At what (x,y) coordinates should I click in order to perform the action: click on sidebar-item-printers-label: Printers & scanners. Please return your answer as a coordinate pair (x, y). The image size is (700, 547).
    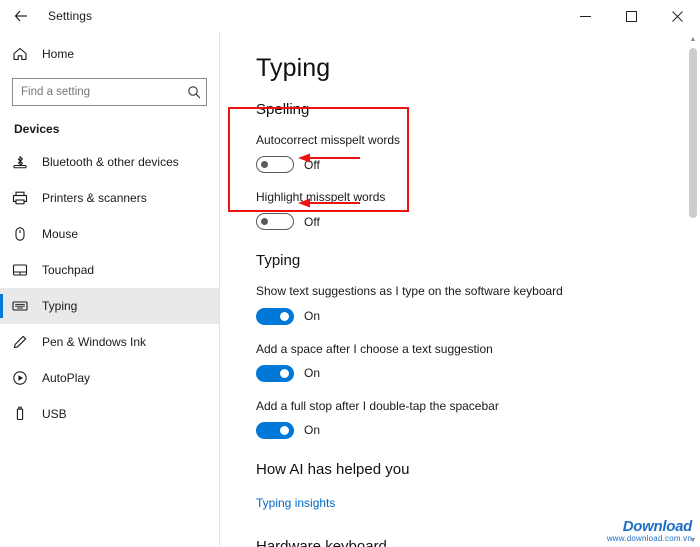
    Looking at the image, I should click on (94, 198).